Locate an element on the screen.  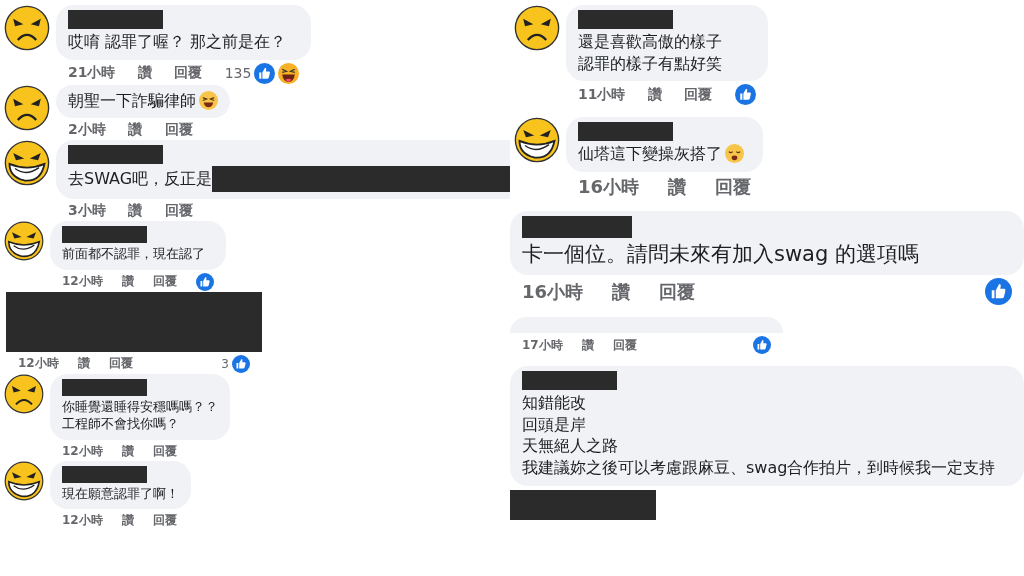
timestamp: 17小時 is located at coordinates (542, 345).